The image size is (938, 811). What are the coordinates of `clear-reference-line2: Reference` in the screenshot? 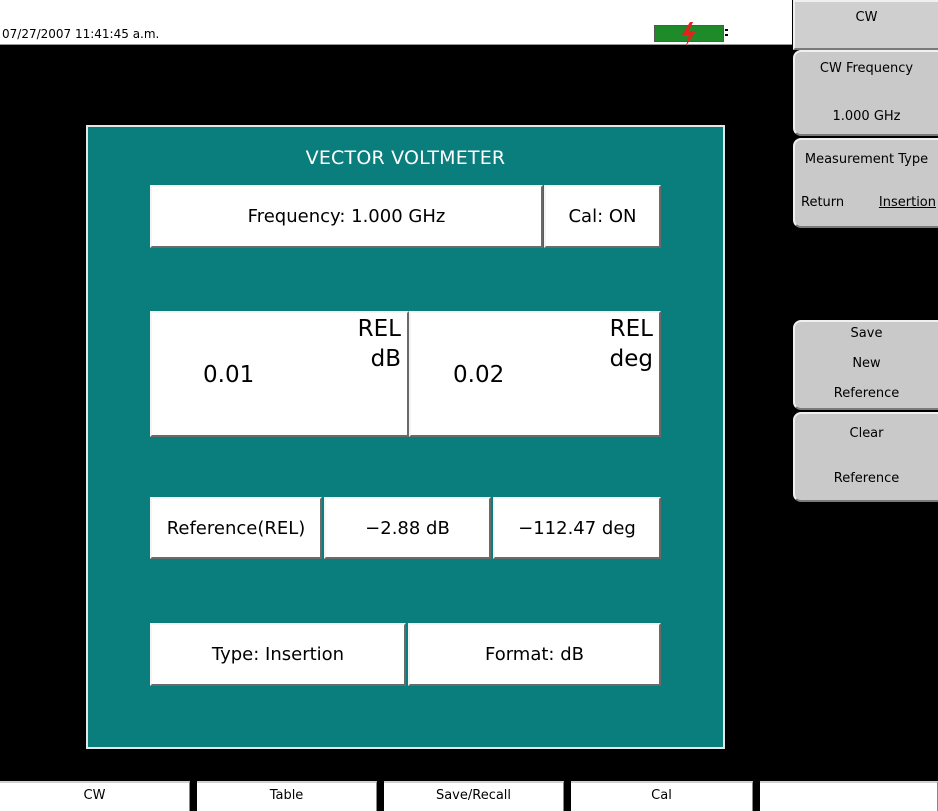 It's located at (866, 478).